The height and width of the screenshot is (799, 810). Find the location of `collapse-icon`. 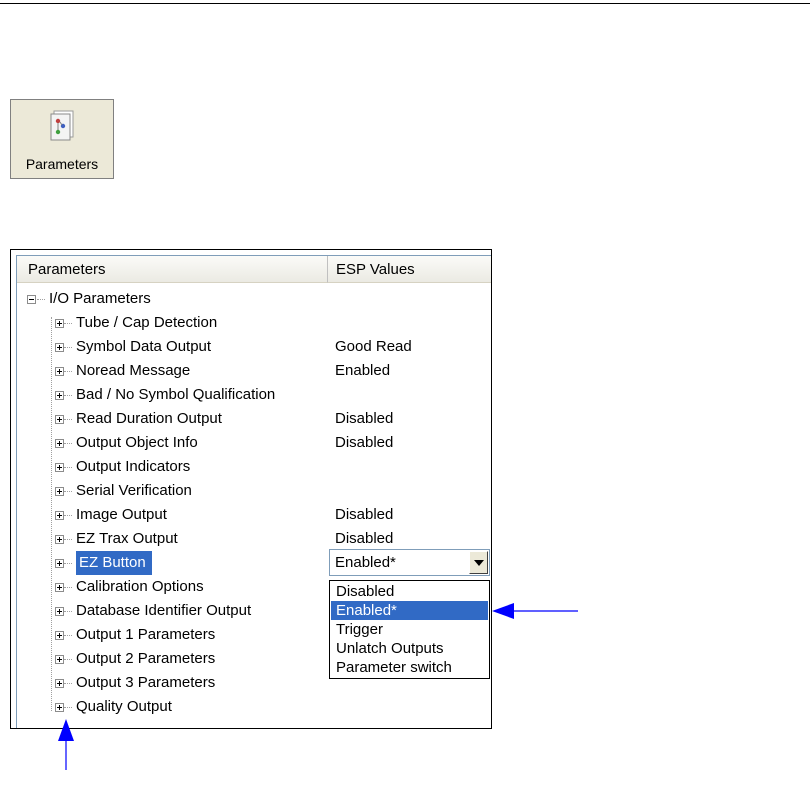

collapse-icon is located at coordinates (31, 299).